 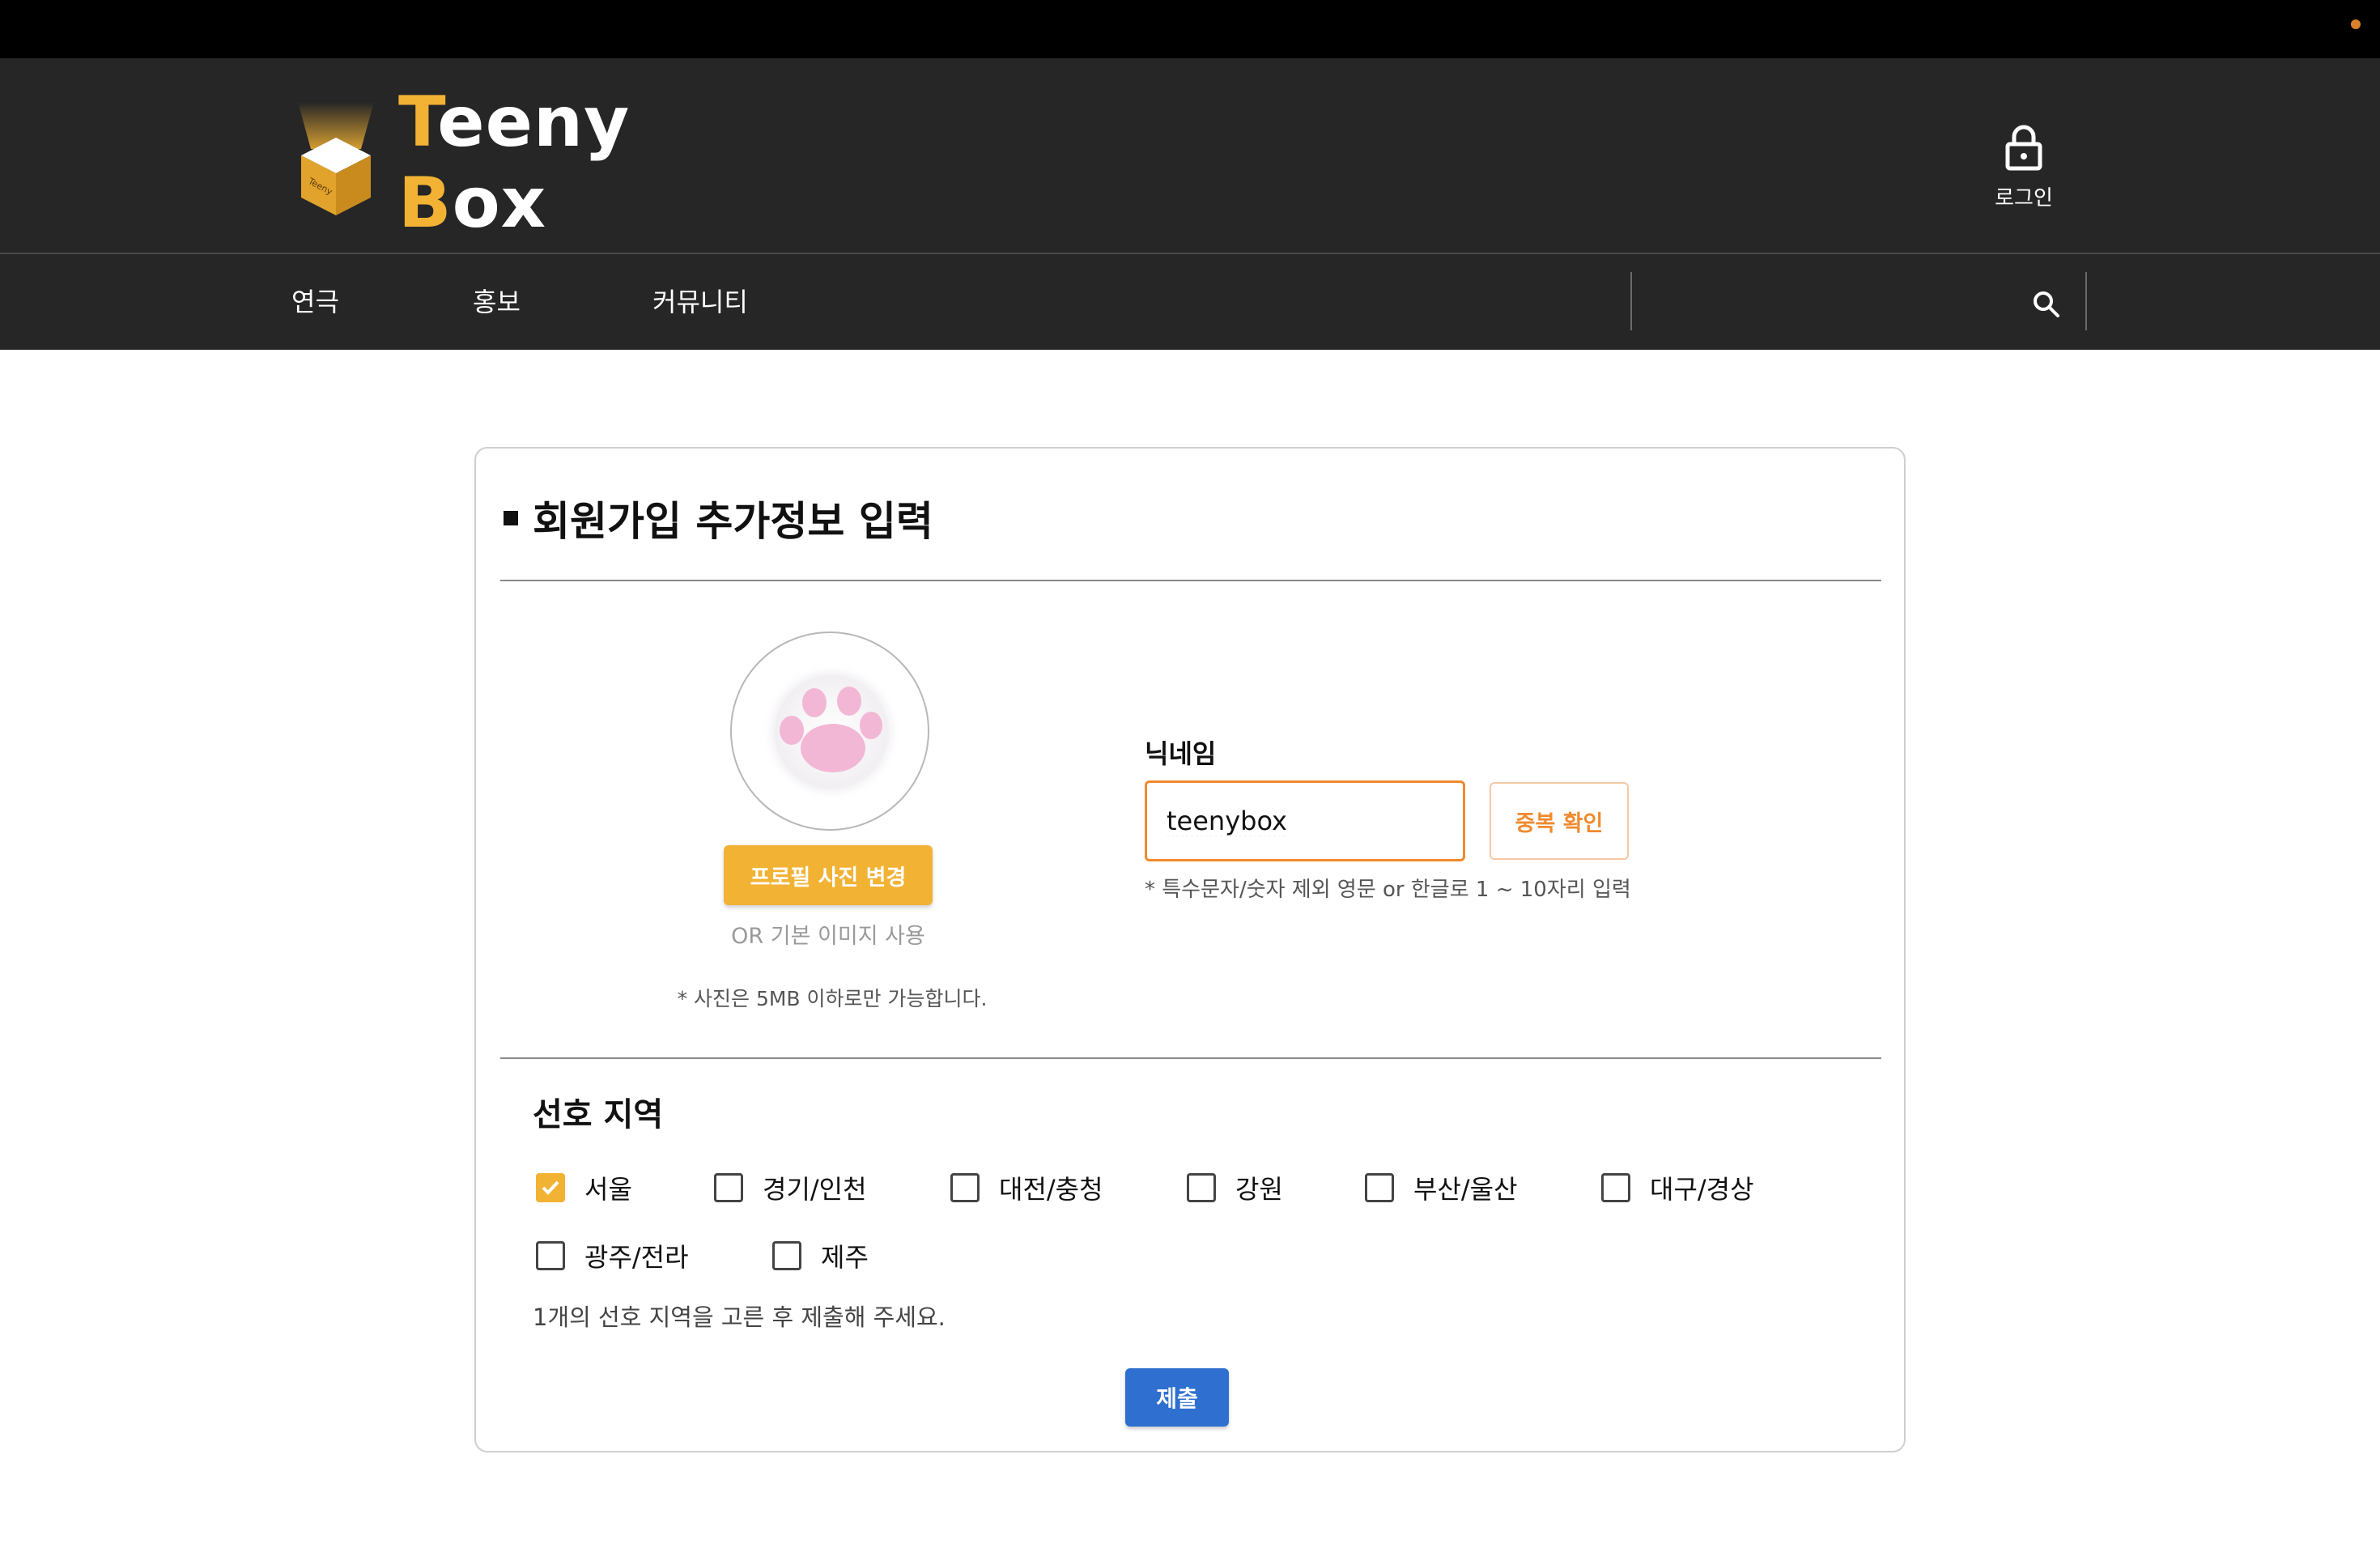 What do you see at coordinates (534, 123) in the screenshot?
I see `logo-word-eeny: eeny` at bounding box center [534, 123].